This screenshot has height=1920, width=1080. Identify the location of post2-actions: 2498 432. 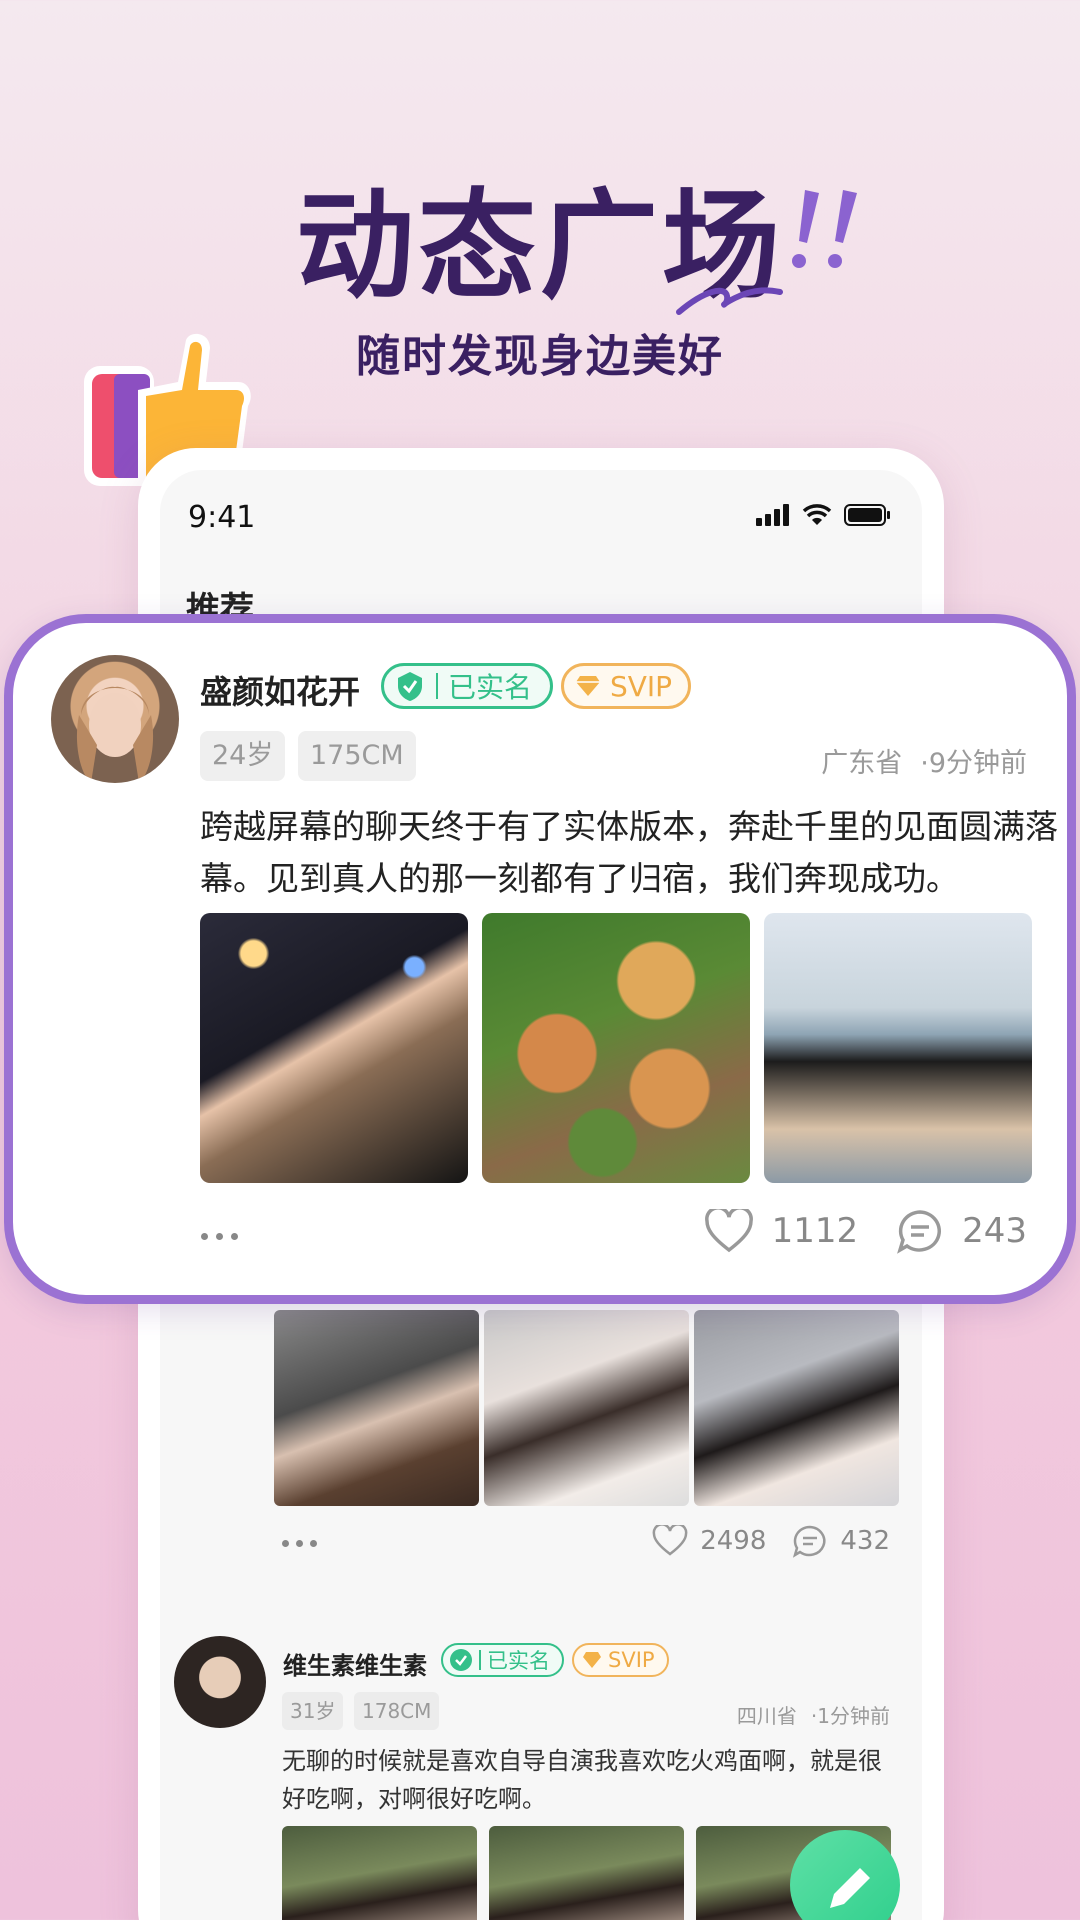
(771, 1541).